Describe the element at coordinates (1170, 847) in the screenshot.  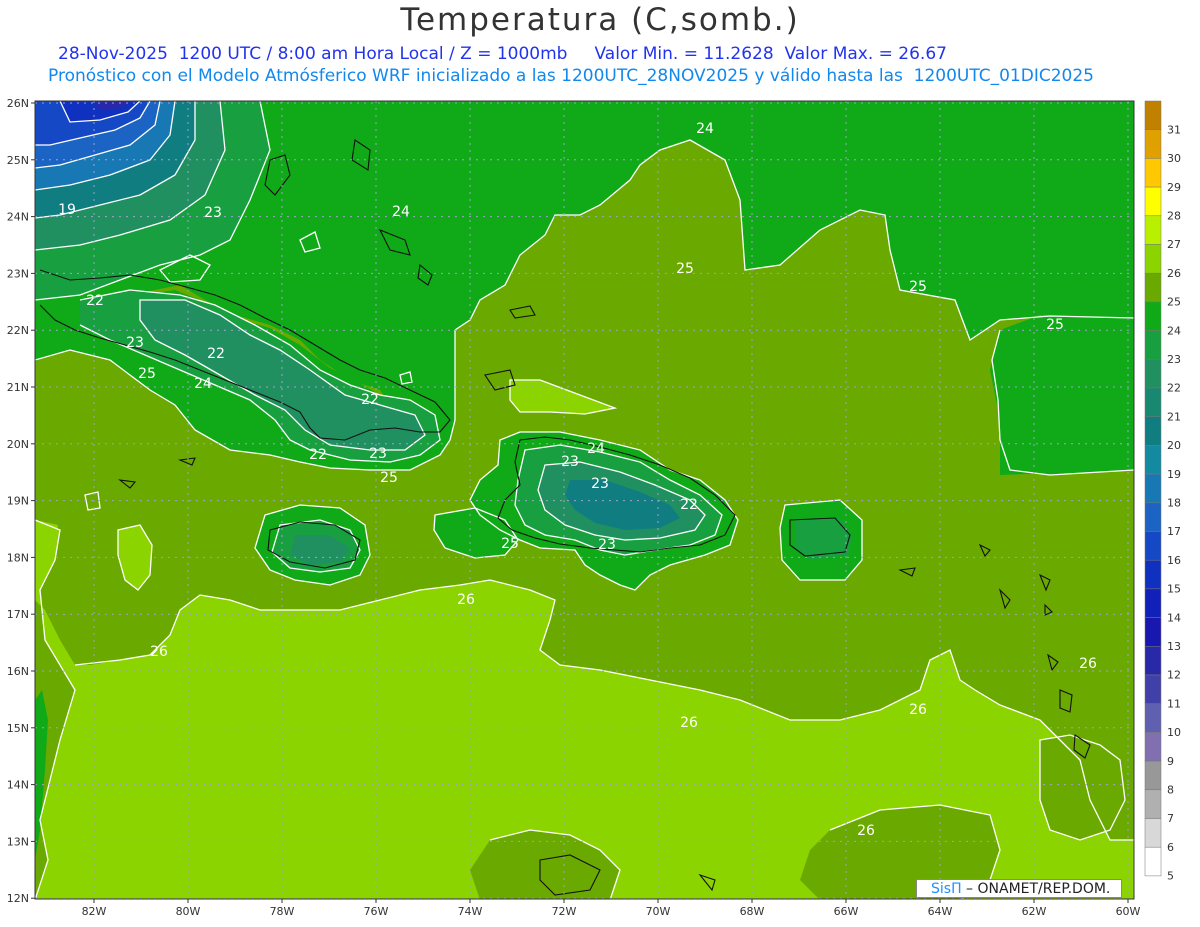
I see `colorbar-label: 6` at that location.